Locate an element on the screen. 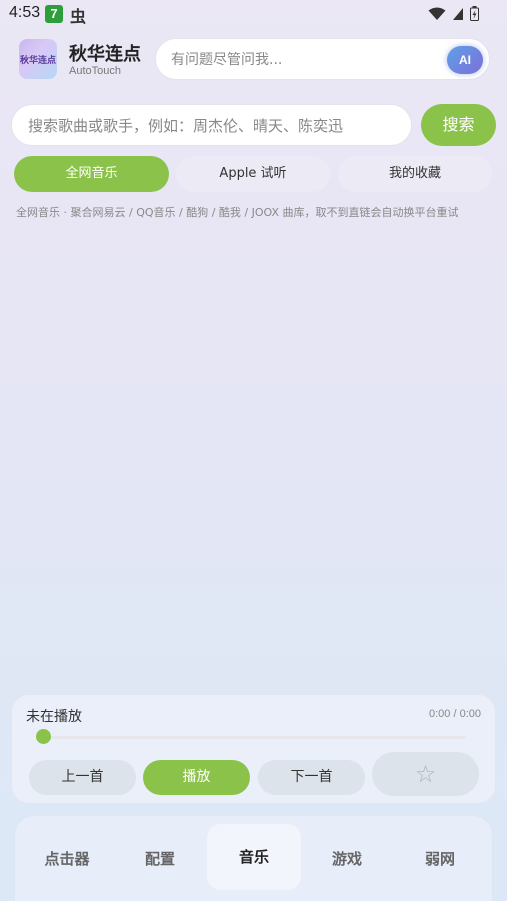 This screenshot has height=901, width=507. nav-item-config: 配置 is located at coordinates (160, 859).